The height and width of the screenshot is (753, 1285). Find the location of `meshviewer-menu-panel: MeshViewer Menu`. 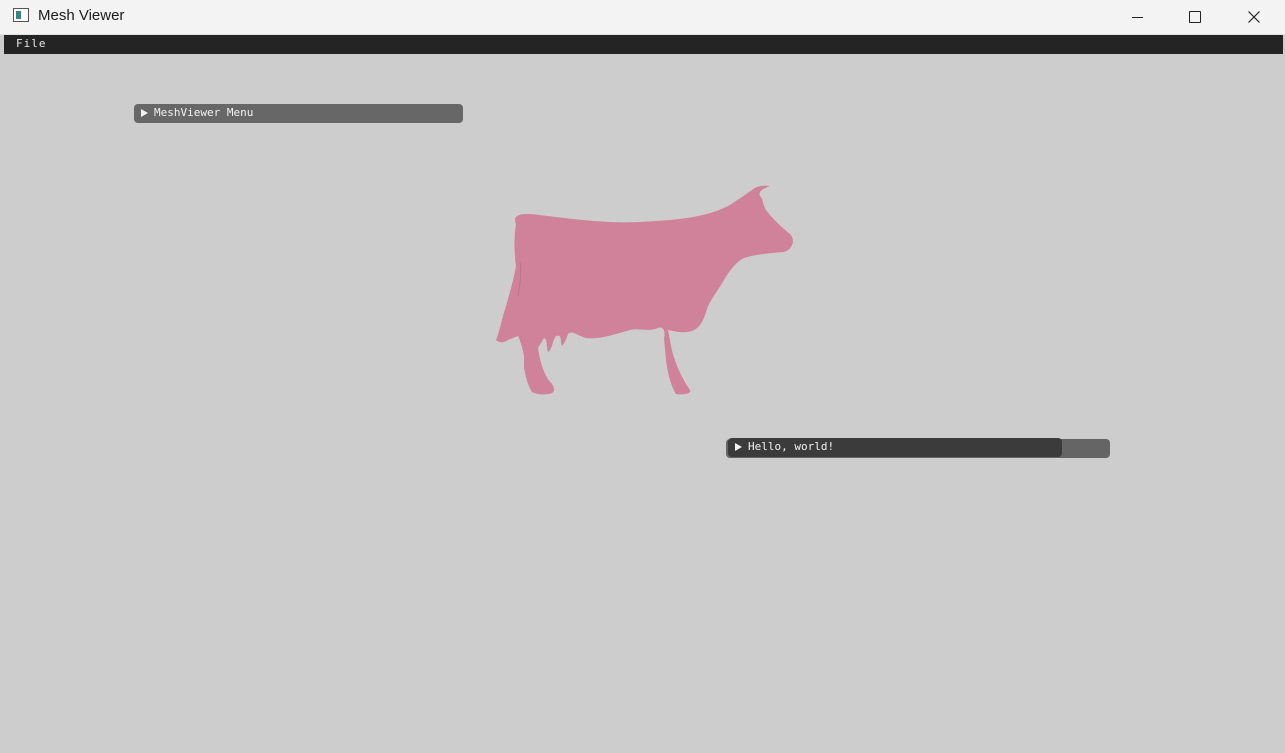

meshviewer-menu-panel: MeshViewer Menu is located at coordinates (298, 113).